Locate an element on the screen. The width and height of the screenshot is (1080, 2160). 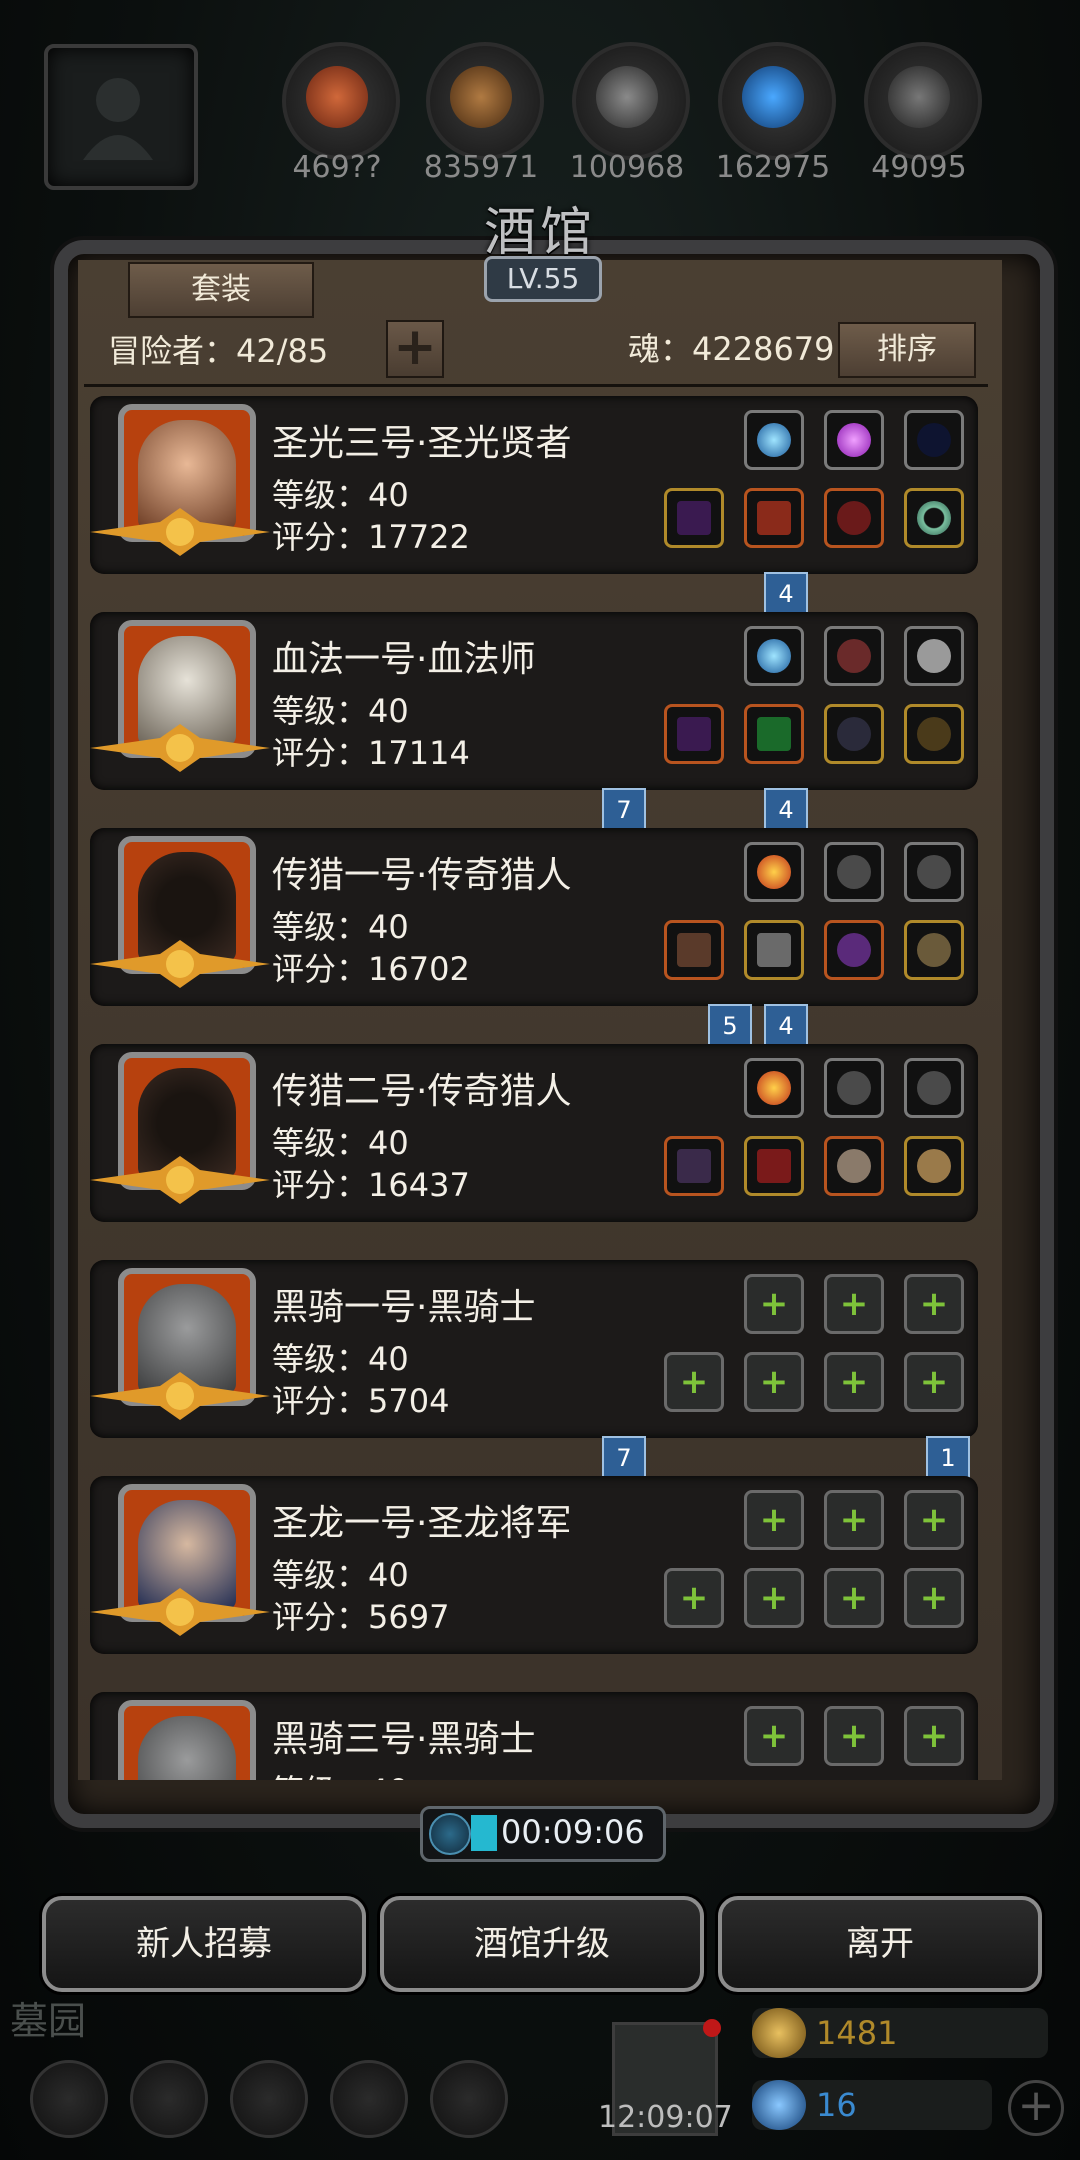
ring-icon is located at coordinates (934, 518).